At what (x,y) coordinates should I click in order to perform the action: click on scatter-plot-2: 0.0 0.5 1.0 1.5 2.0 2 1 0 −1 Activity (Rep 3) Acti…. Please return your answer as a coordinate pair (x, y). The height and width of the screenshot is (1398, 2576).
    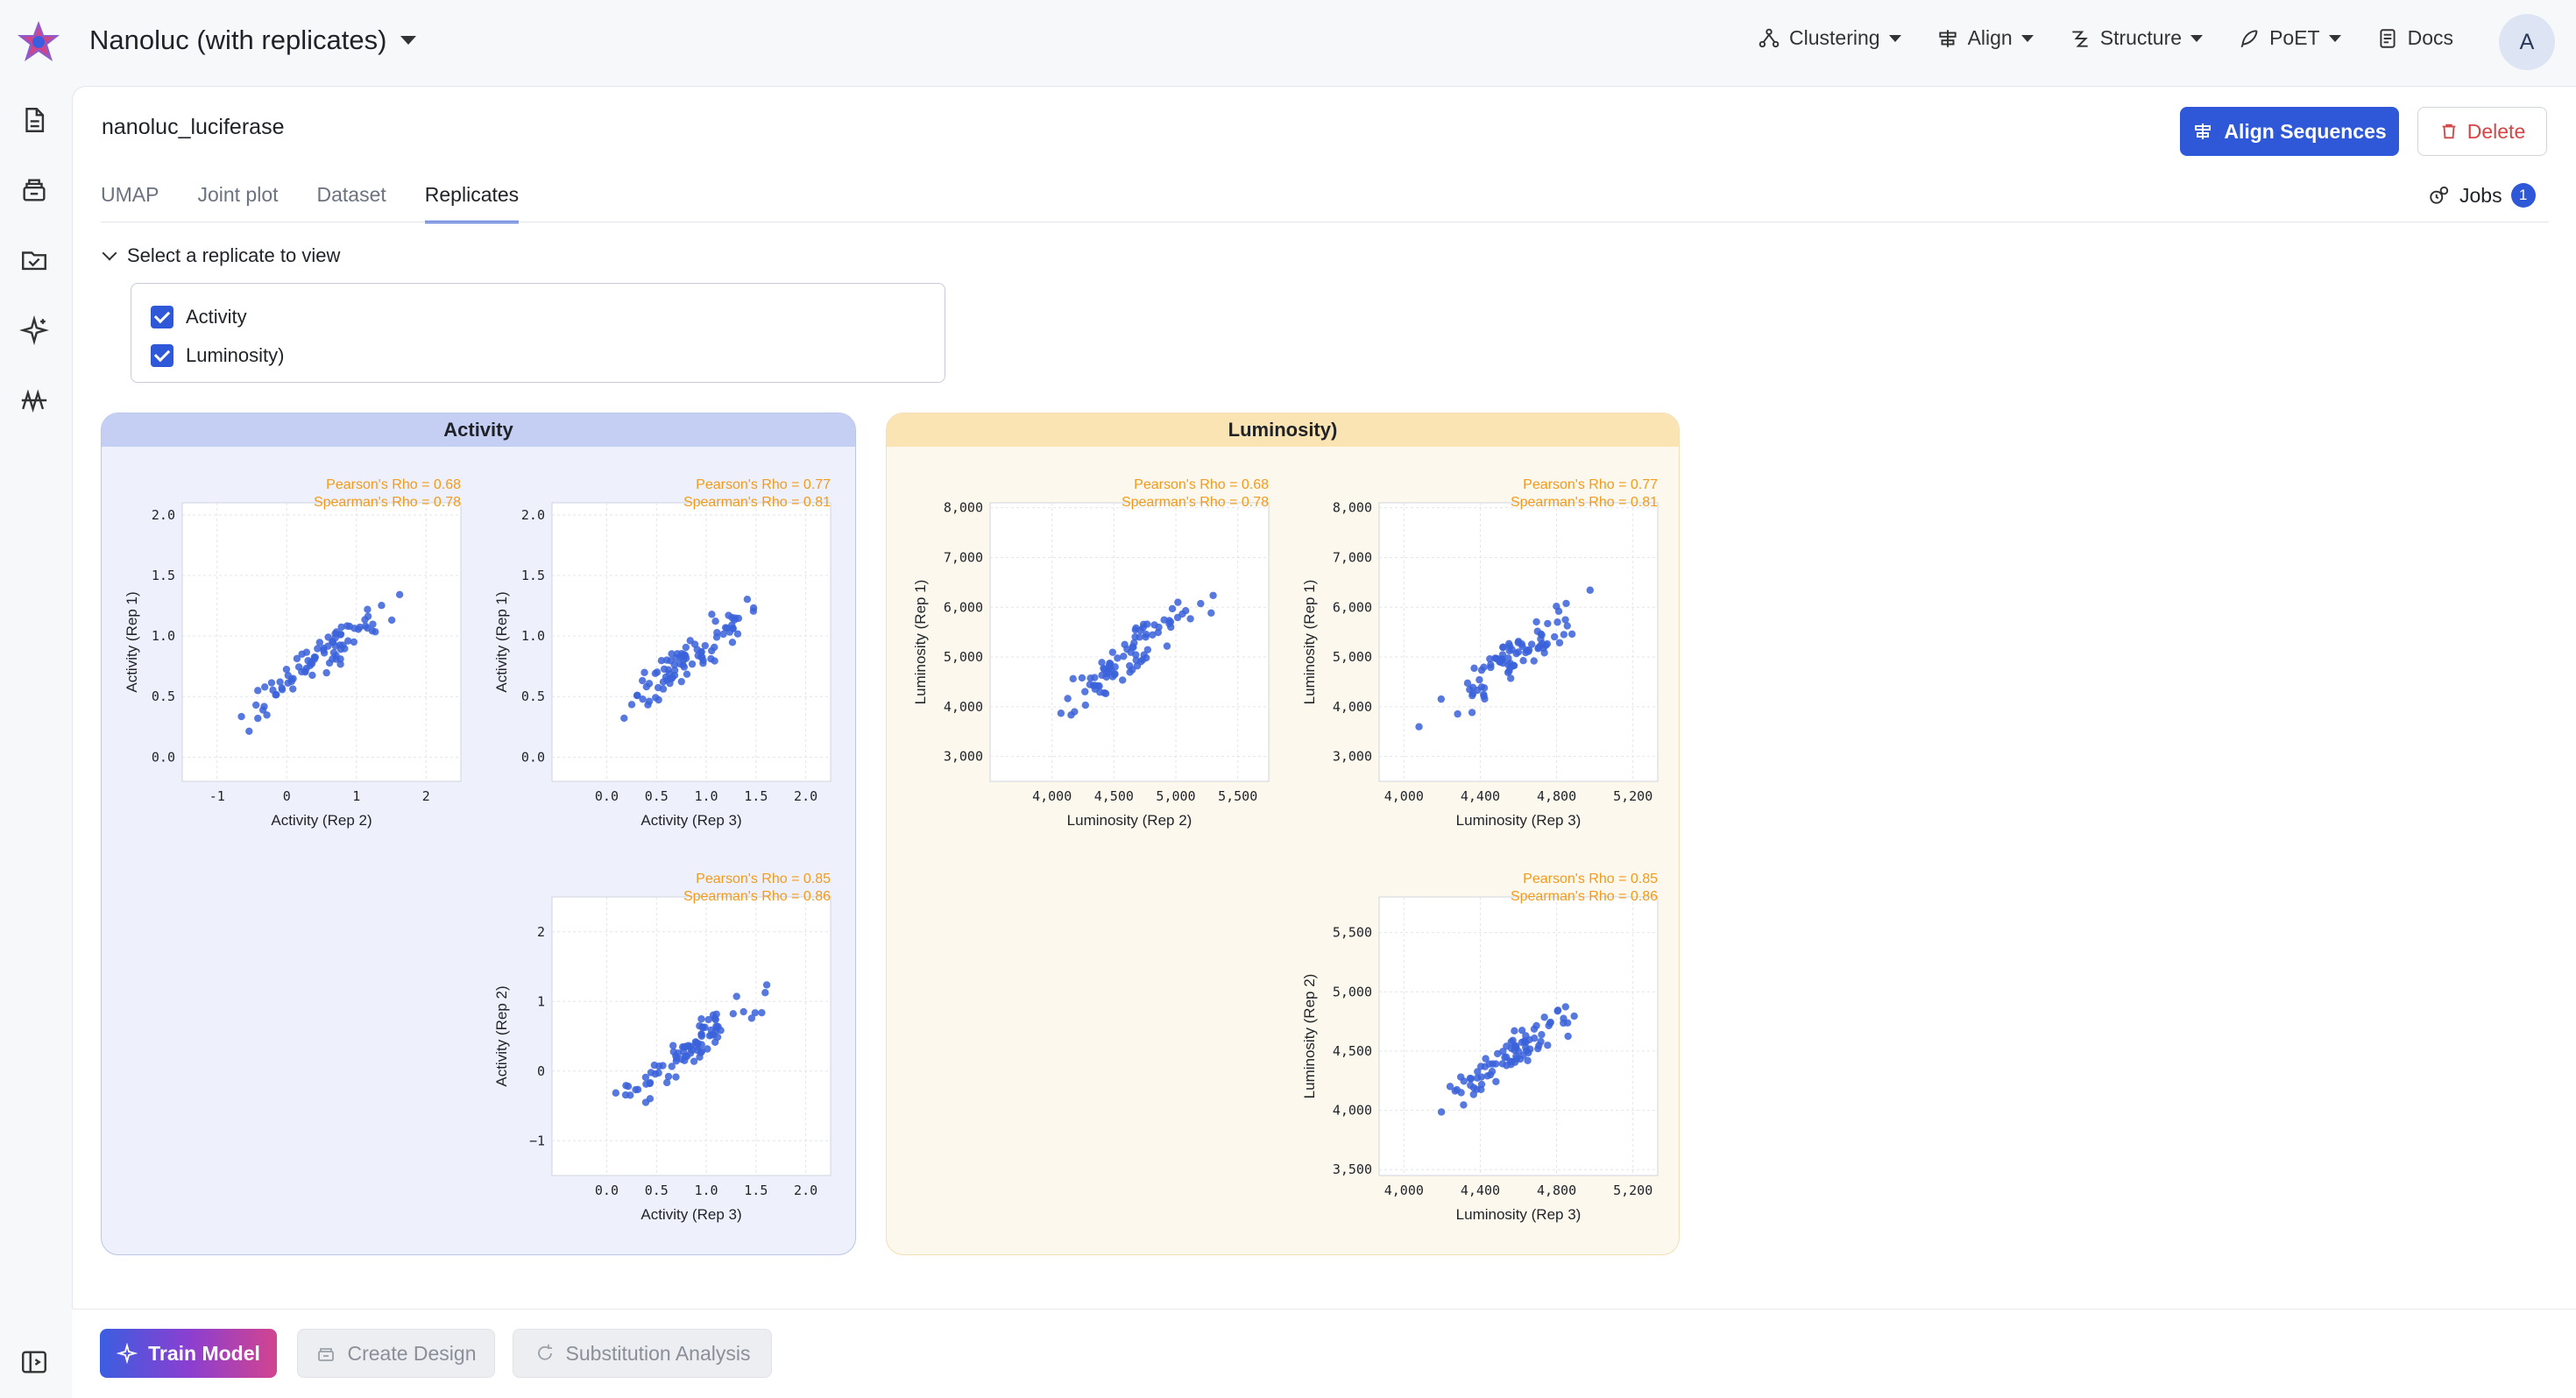
    Looking at the image, I should click on (662, 1047).